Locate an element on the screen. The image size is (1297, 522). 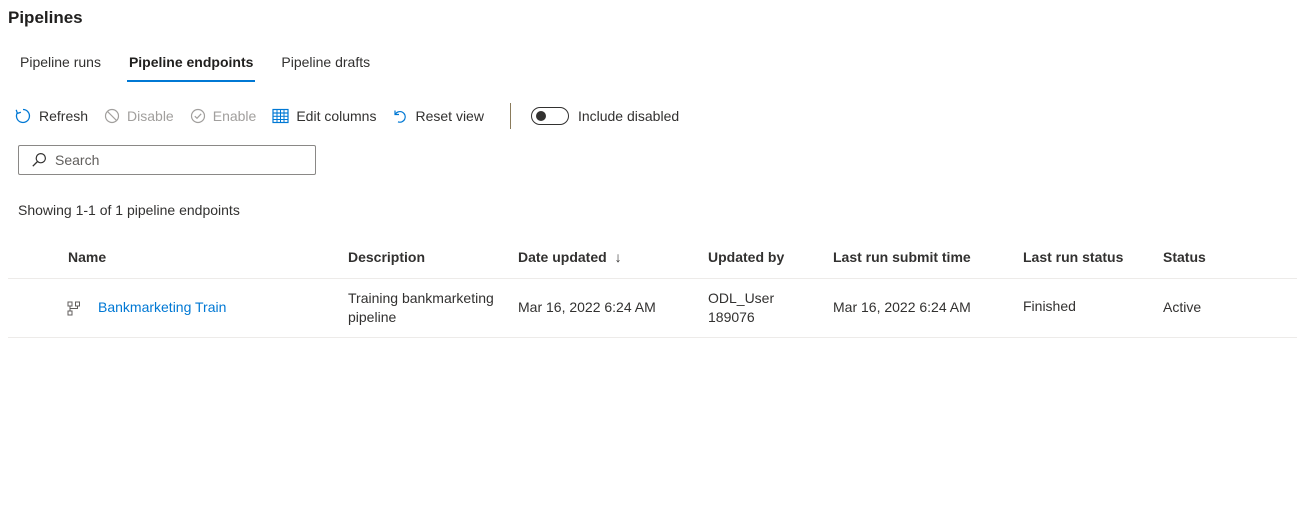
date-updated-cell: Mar 16, 2022 6:24 AM is located at coordinates (587, 307).